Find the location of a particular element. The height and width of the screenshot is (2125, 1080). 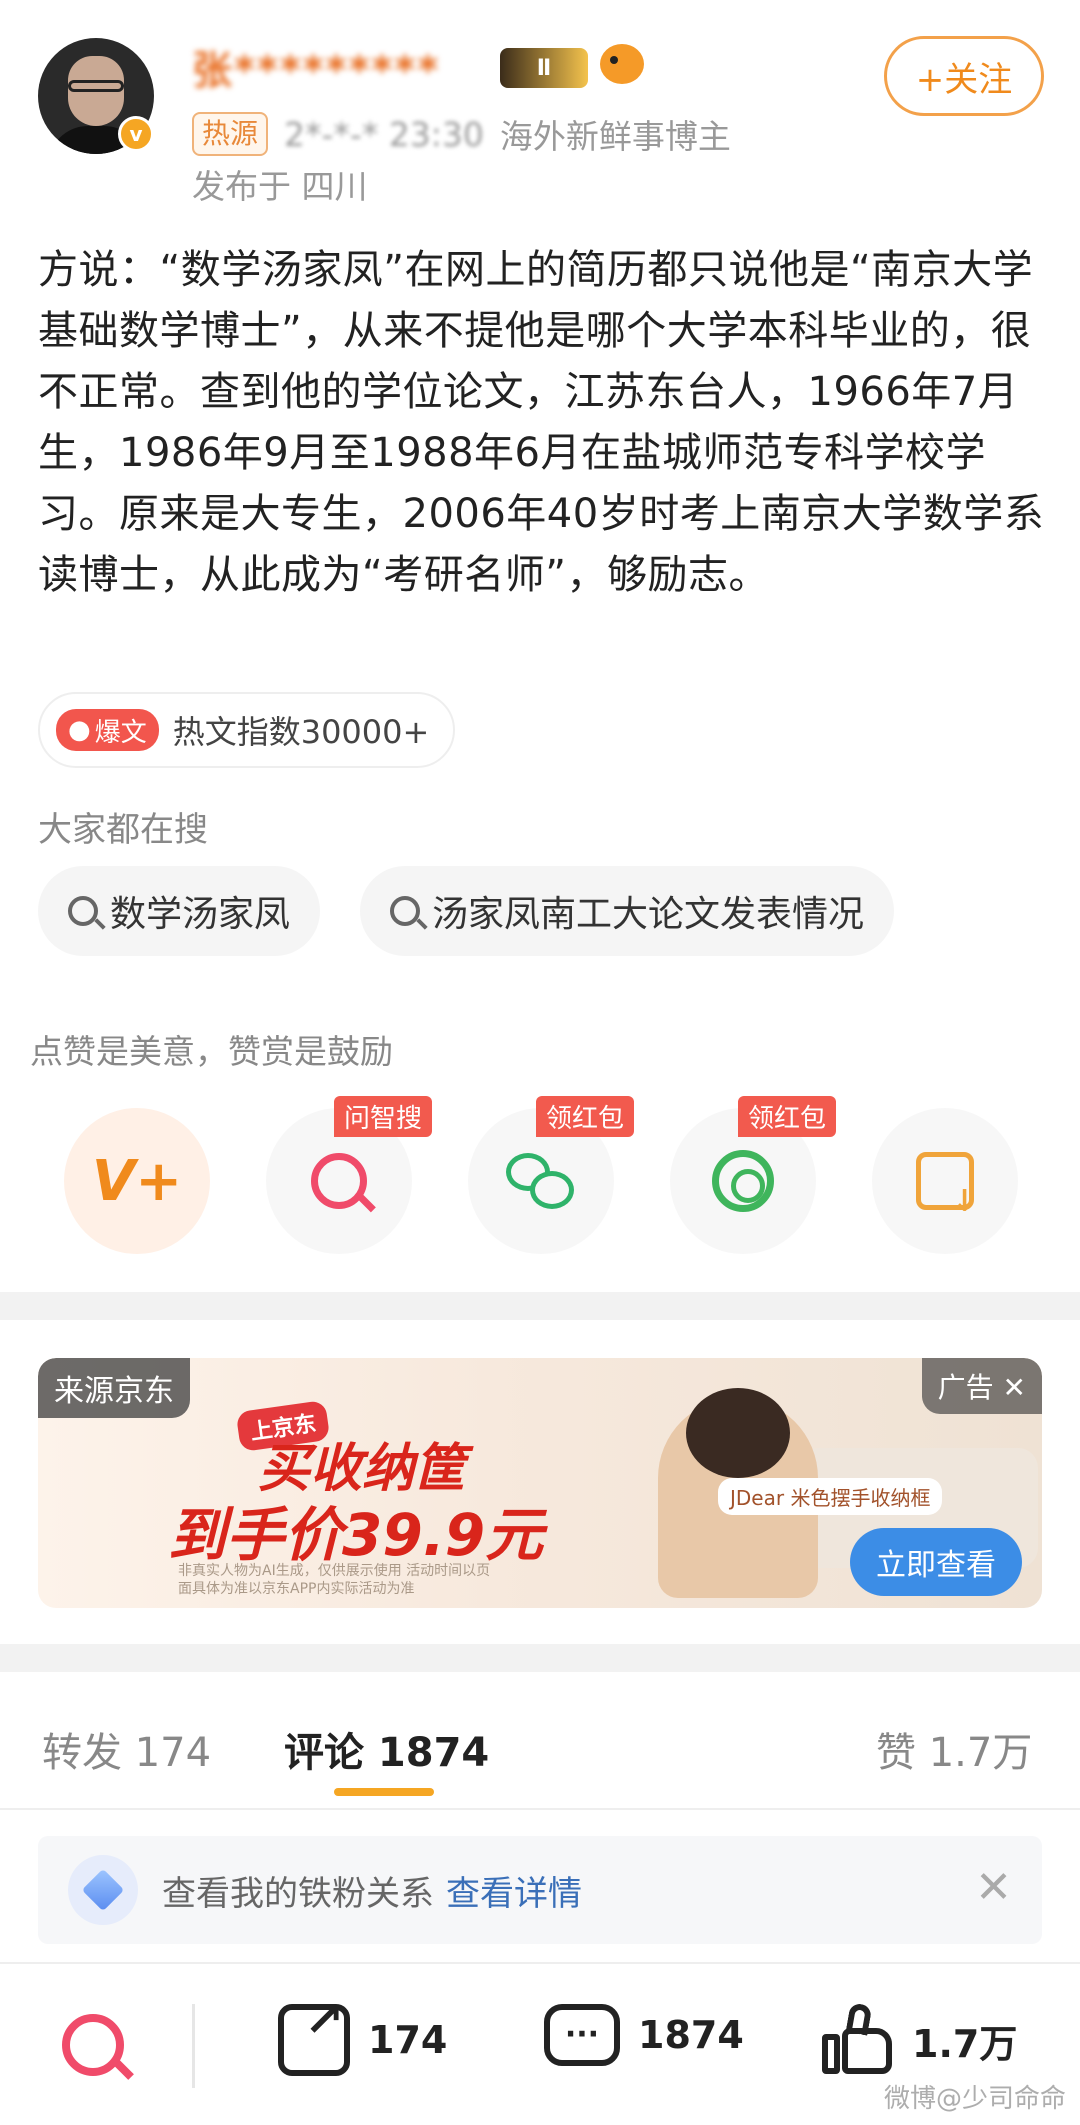

hot-source-tag: 热源 is located at coordinates (230, 134).